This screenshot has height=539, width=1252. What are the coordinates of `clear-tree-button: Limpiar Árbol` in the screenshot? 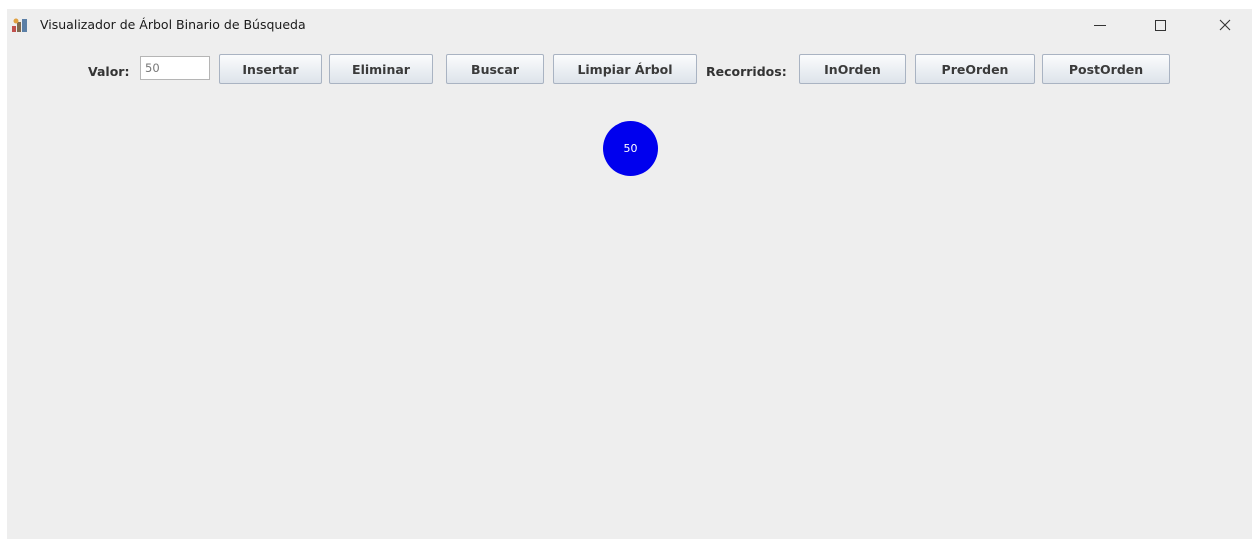 It's located at (625, 69).